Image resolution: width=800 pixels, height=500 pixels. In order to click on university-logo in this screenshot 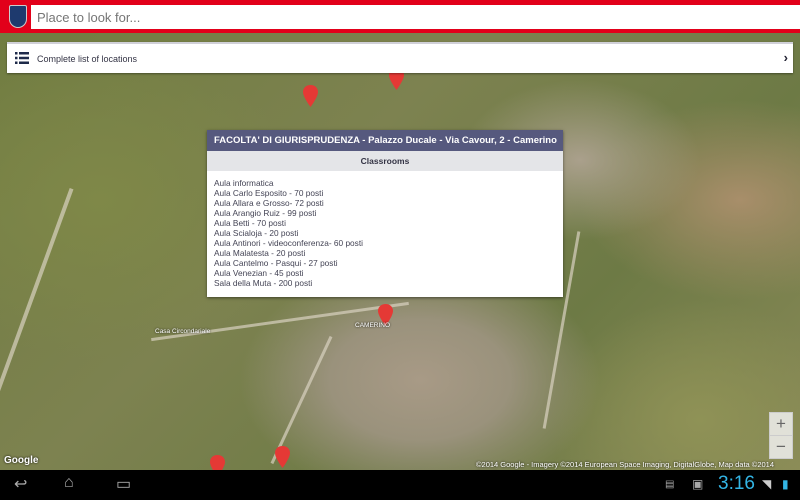, I will do `click(18, 16)`.